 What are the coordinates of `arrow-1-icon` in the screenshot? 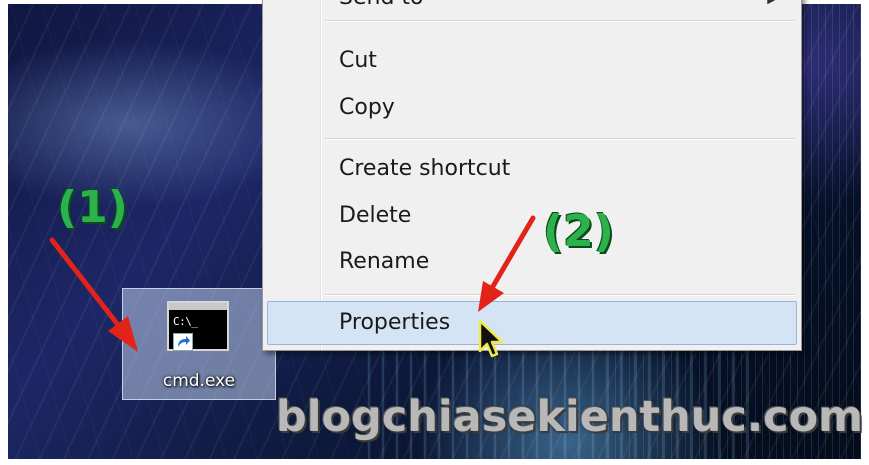 It's located at (93, 294).